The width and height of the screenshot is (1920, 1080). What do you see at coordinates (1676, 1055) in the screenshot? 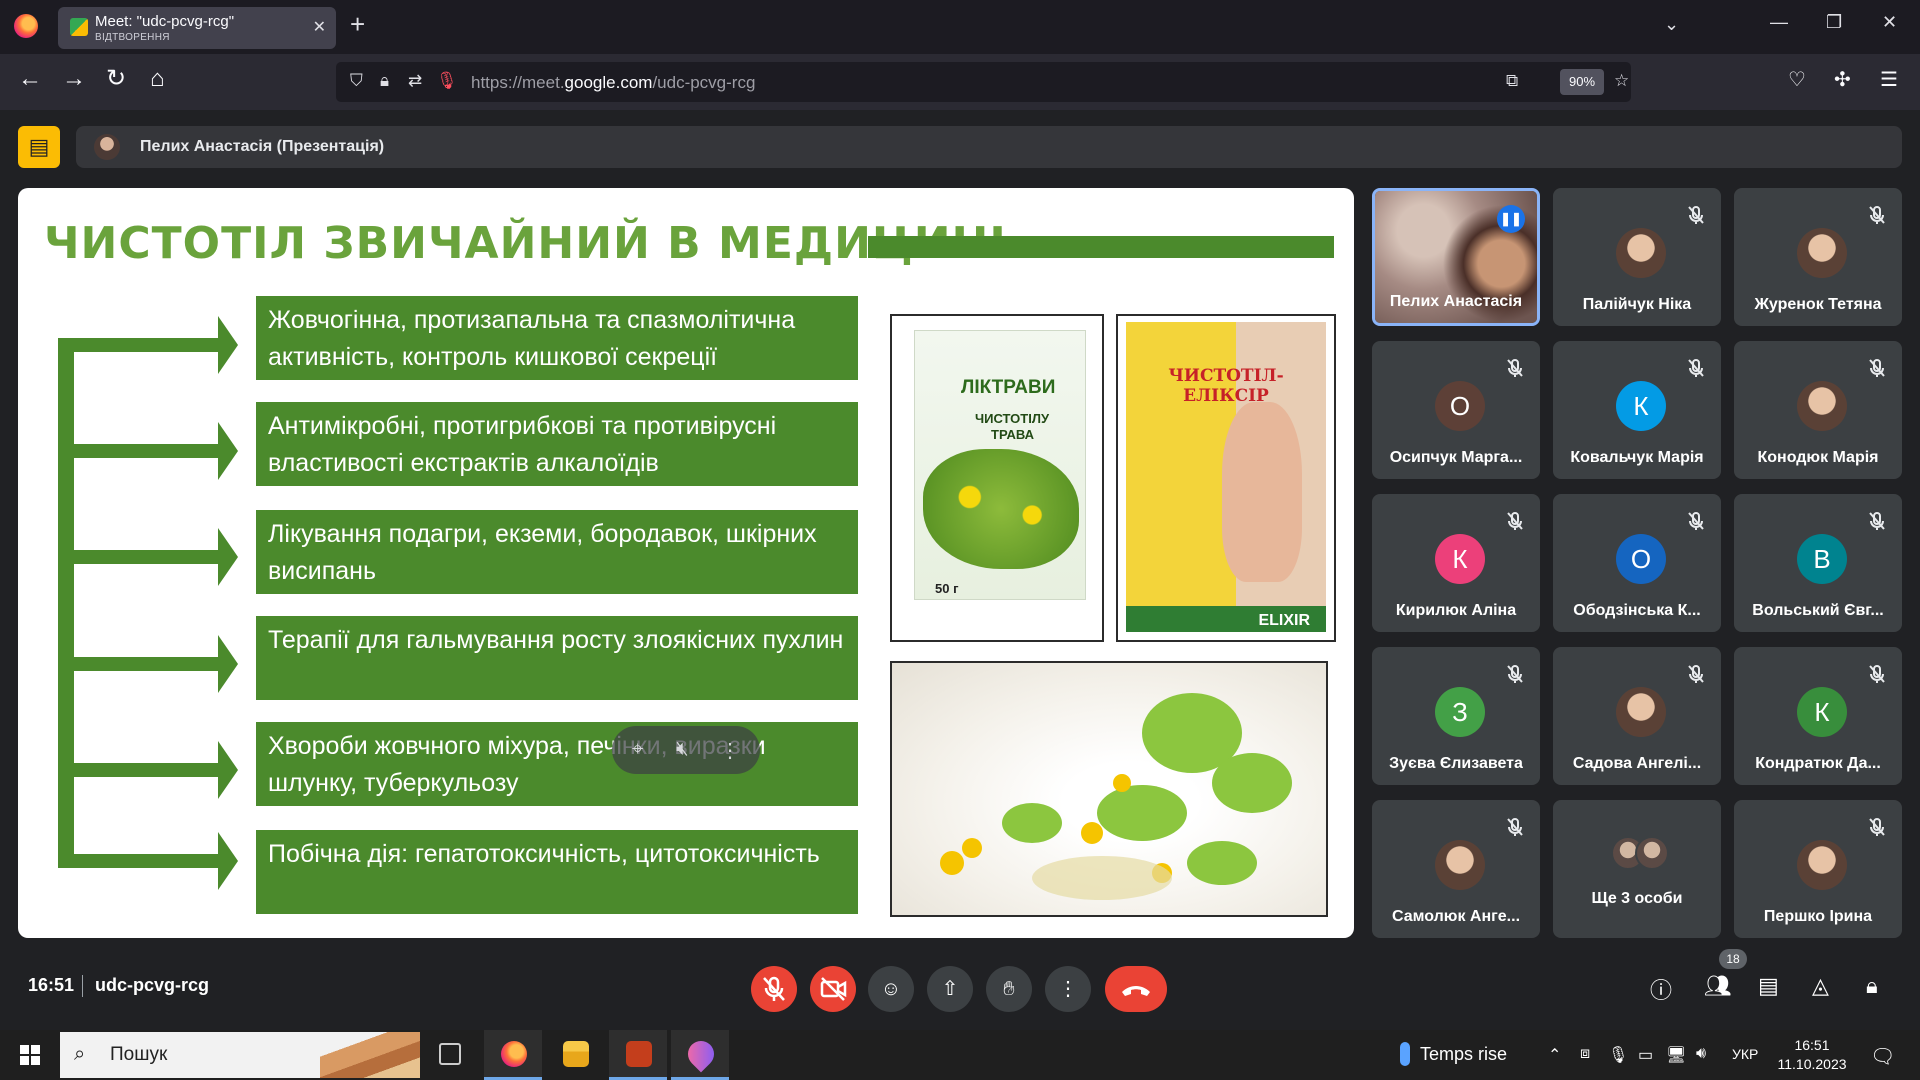
I see `network-icon: 🖥︎` at bounding box center [1676, 1055].